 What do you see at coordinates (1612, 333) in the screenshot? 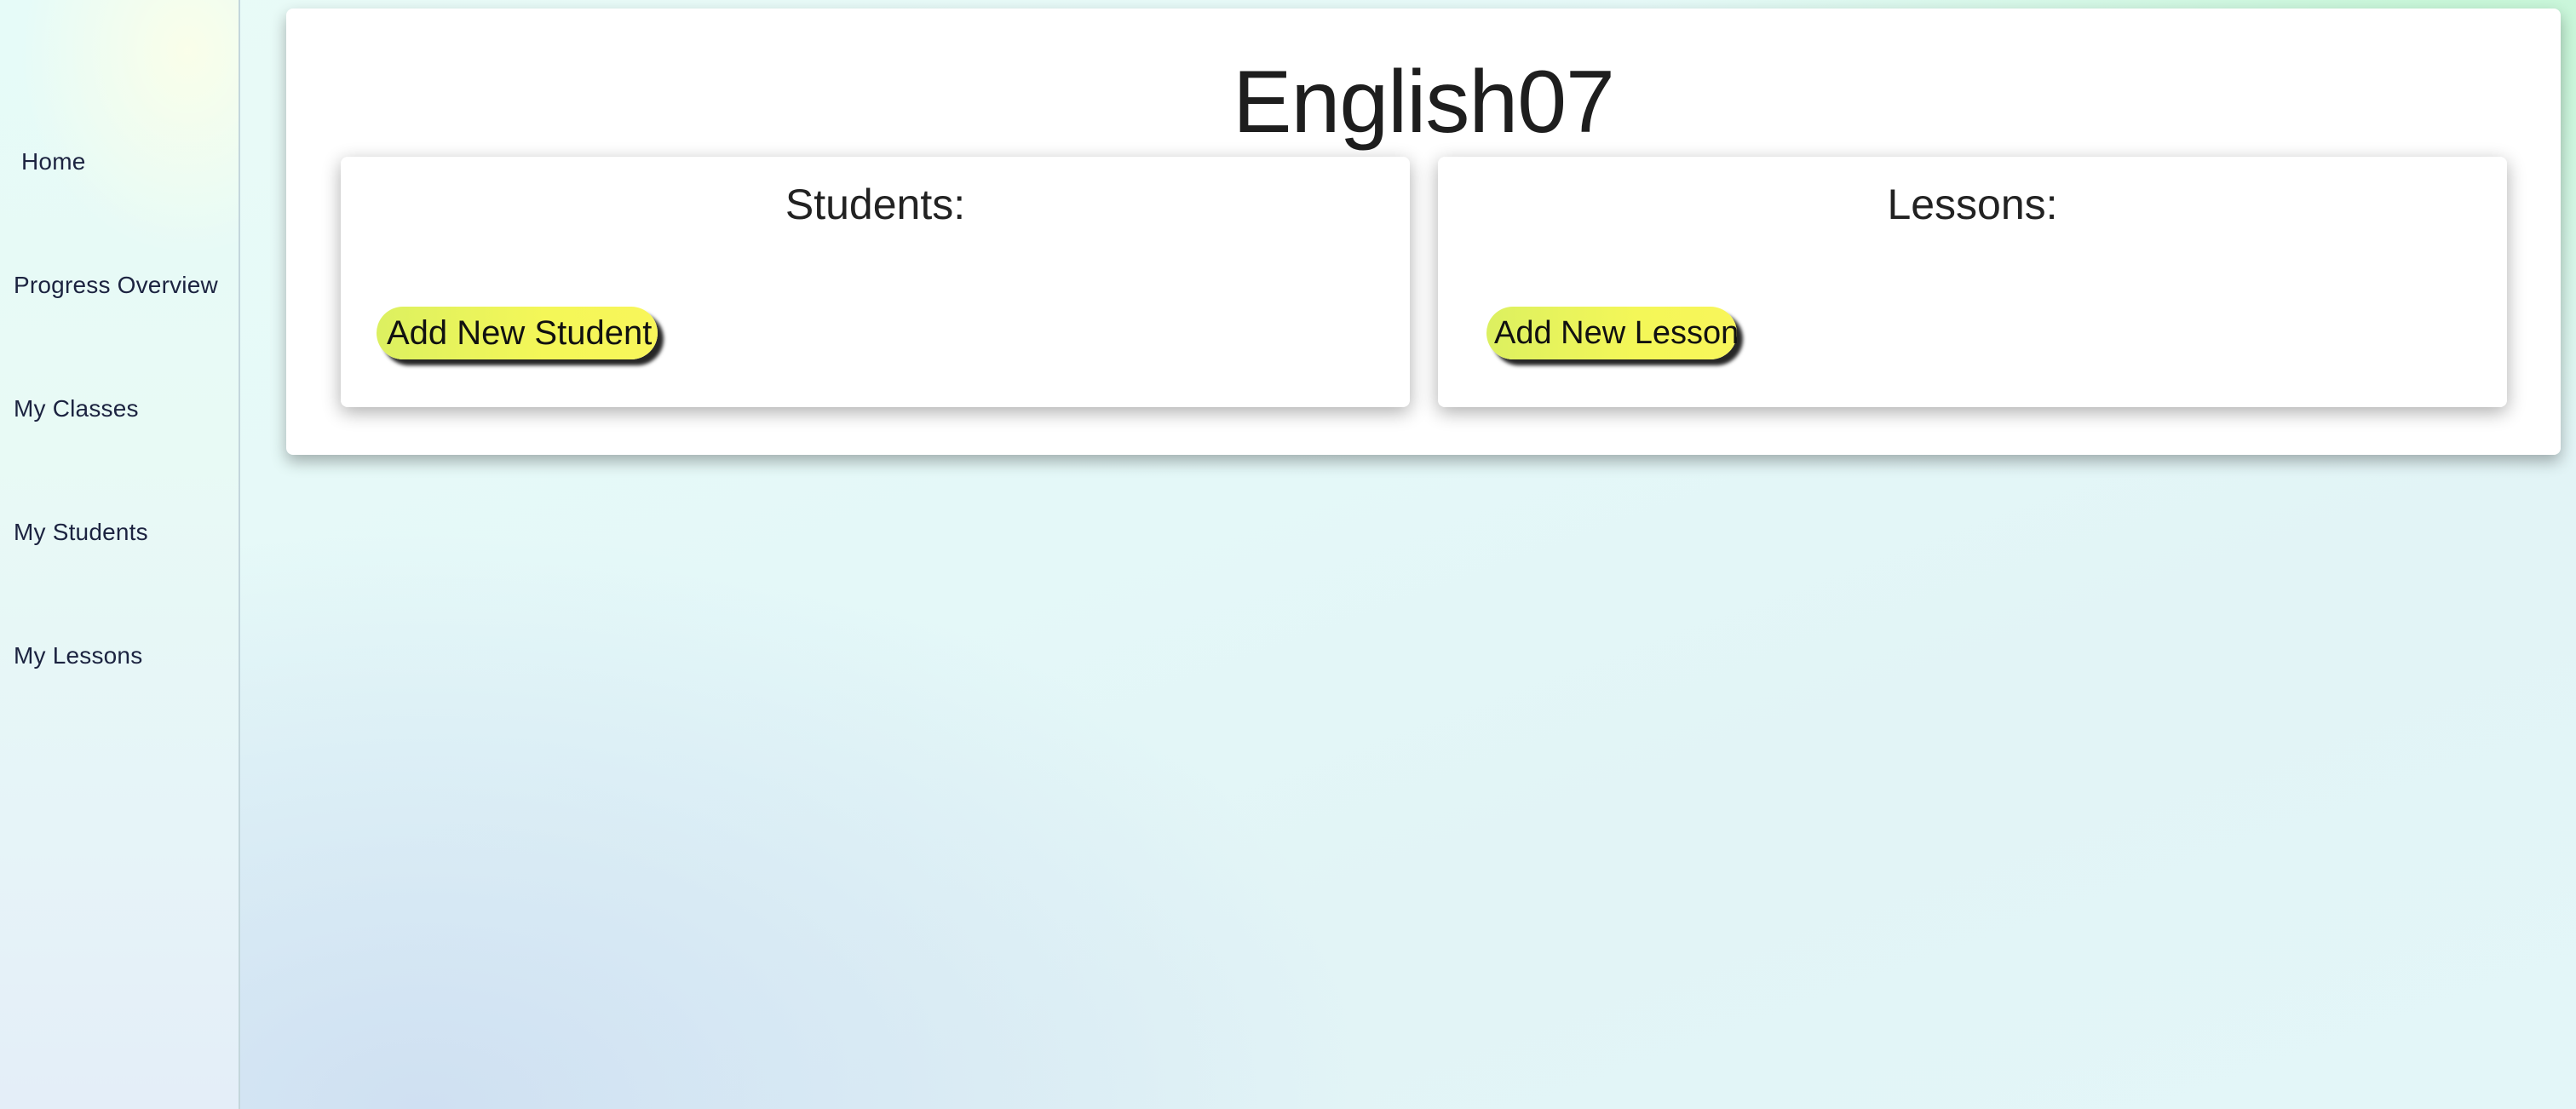
I see `add-new-lesson-button: Add New Lesson` at bounding box center [1612, 333].